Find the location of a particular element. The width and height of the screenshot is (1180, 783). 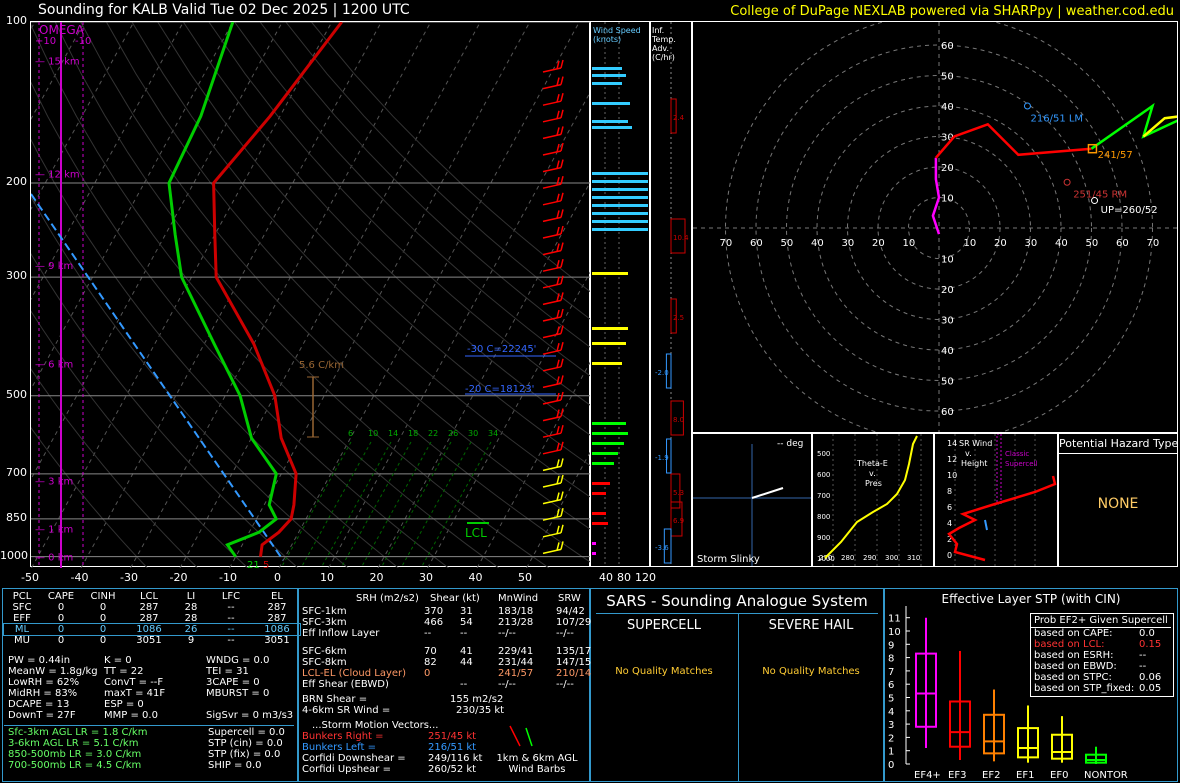

index-value: ConvT = --F is located at coordinates (134, 682).